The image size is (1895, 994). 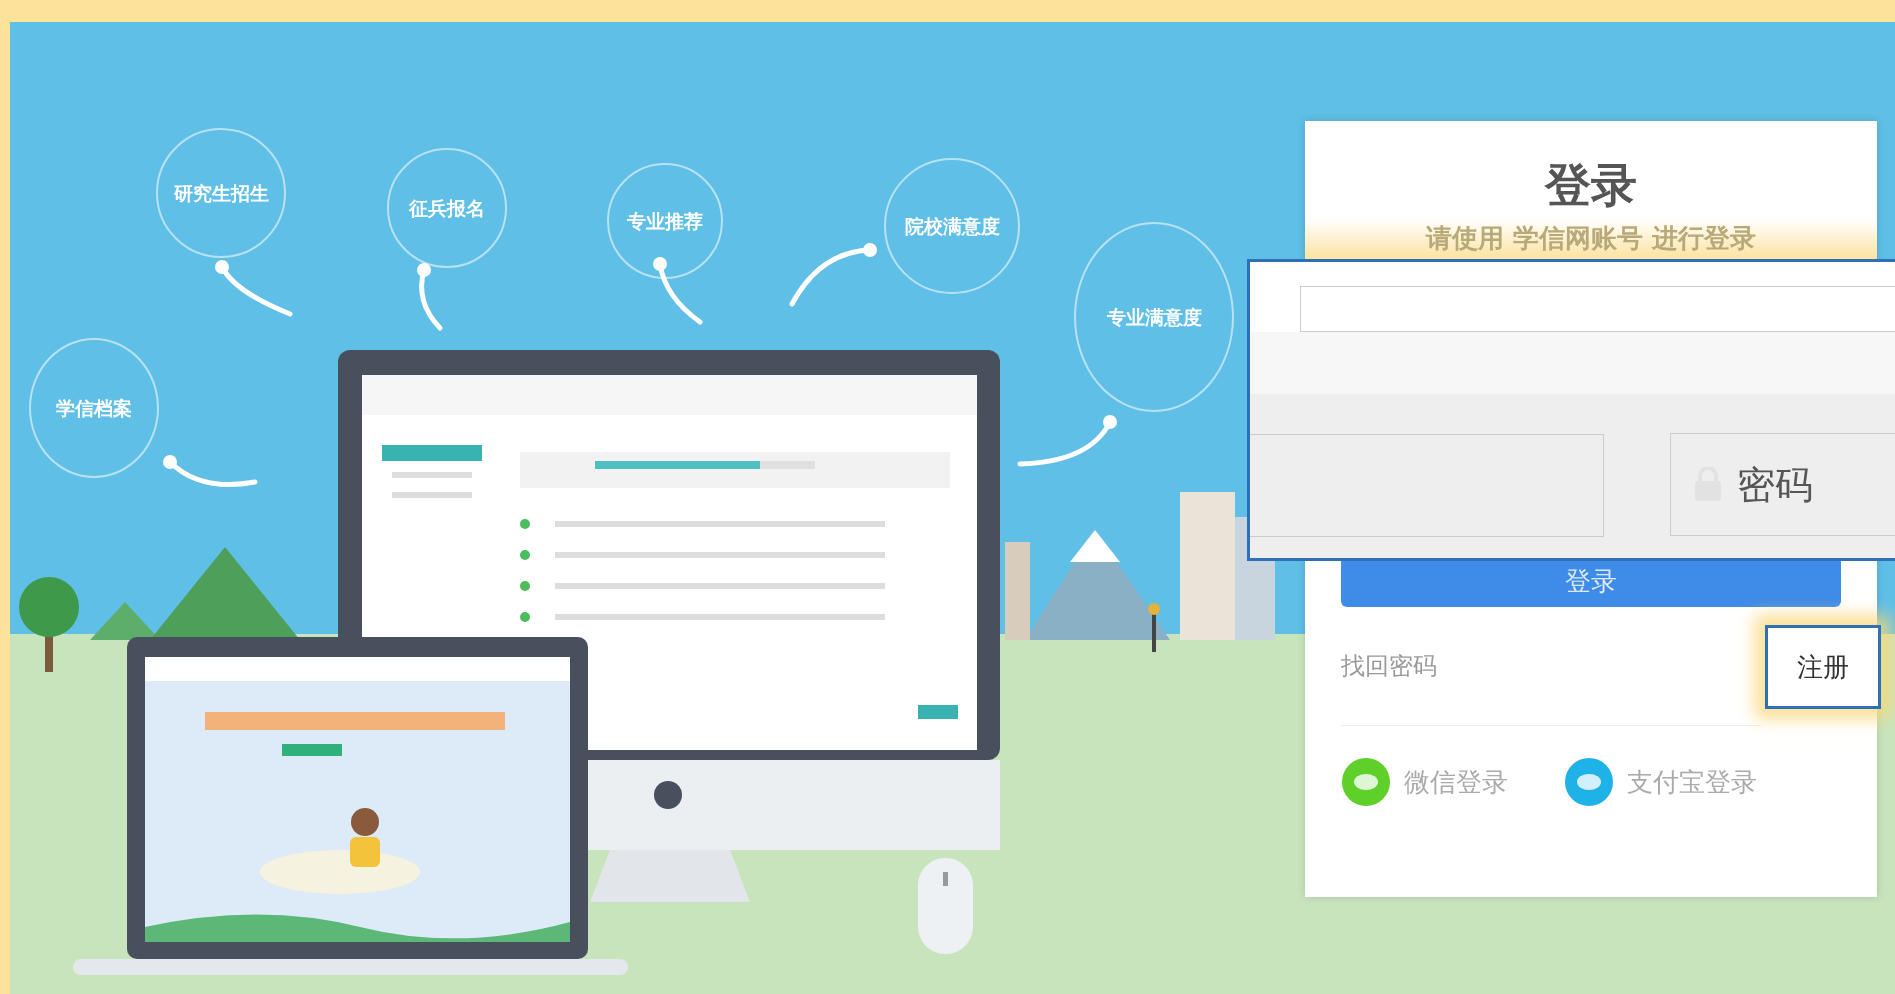 What do you see at coordinates (221, 193) in the screenshot?
I see `feature-bubble: 研究生招生` at bounding box center [221, 193].